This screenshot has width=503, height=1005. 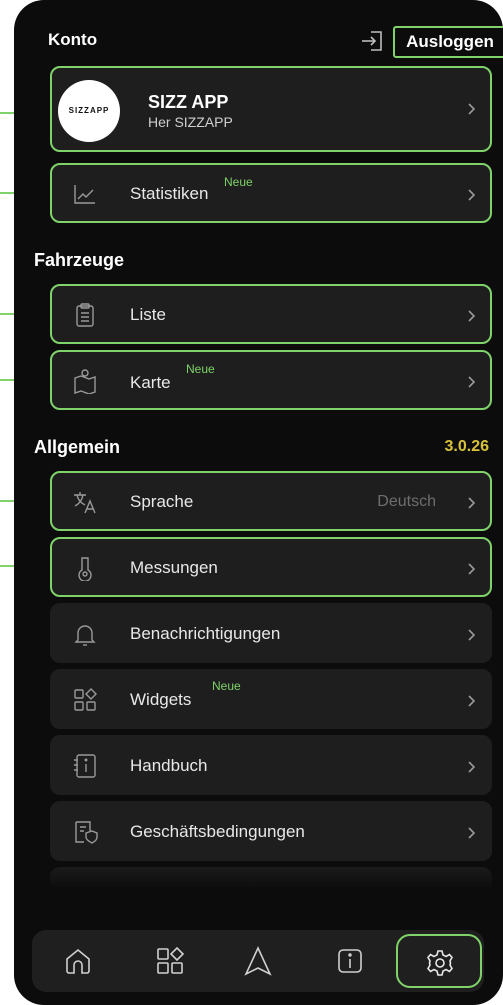 I want to click on info-icon, so click(x=350, y=961).